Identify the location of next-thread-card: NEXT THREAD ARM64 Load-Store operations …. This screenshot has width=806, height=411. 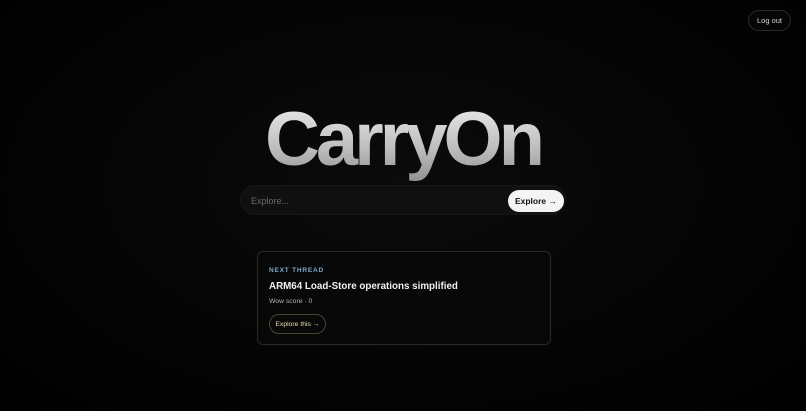
(404, 298).